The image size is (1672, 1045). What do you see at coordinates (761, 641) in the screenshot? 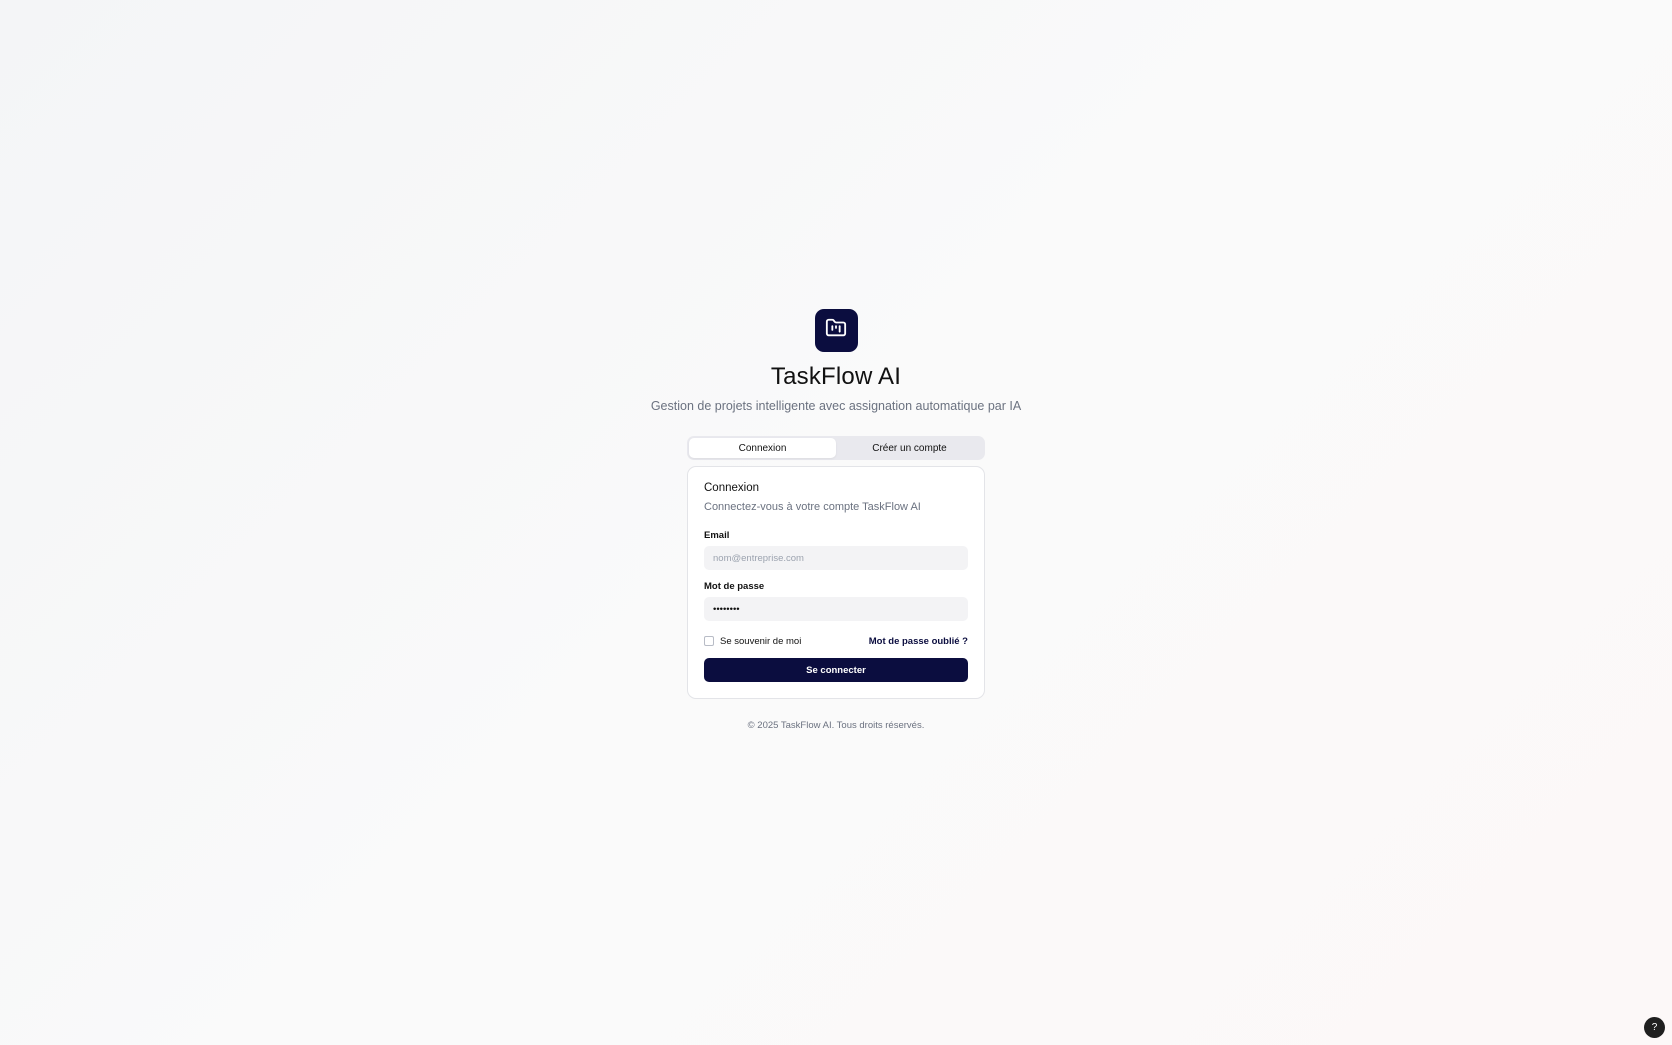
I see `remember-me-label: Se souvenir de moi` at bounding box center [761, 641].